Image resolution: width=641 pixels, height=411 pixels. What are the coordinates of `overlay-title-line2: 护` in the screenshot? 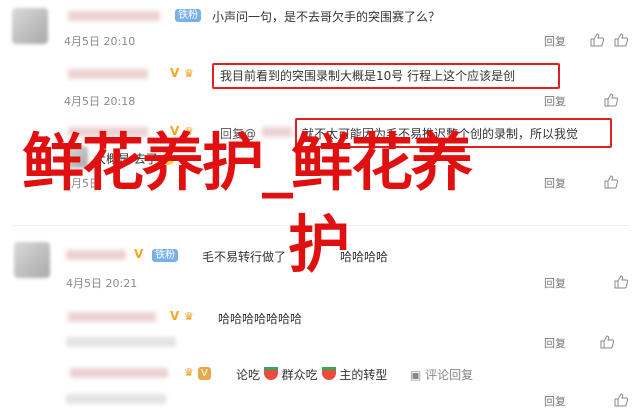 It's located at (319, 244).